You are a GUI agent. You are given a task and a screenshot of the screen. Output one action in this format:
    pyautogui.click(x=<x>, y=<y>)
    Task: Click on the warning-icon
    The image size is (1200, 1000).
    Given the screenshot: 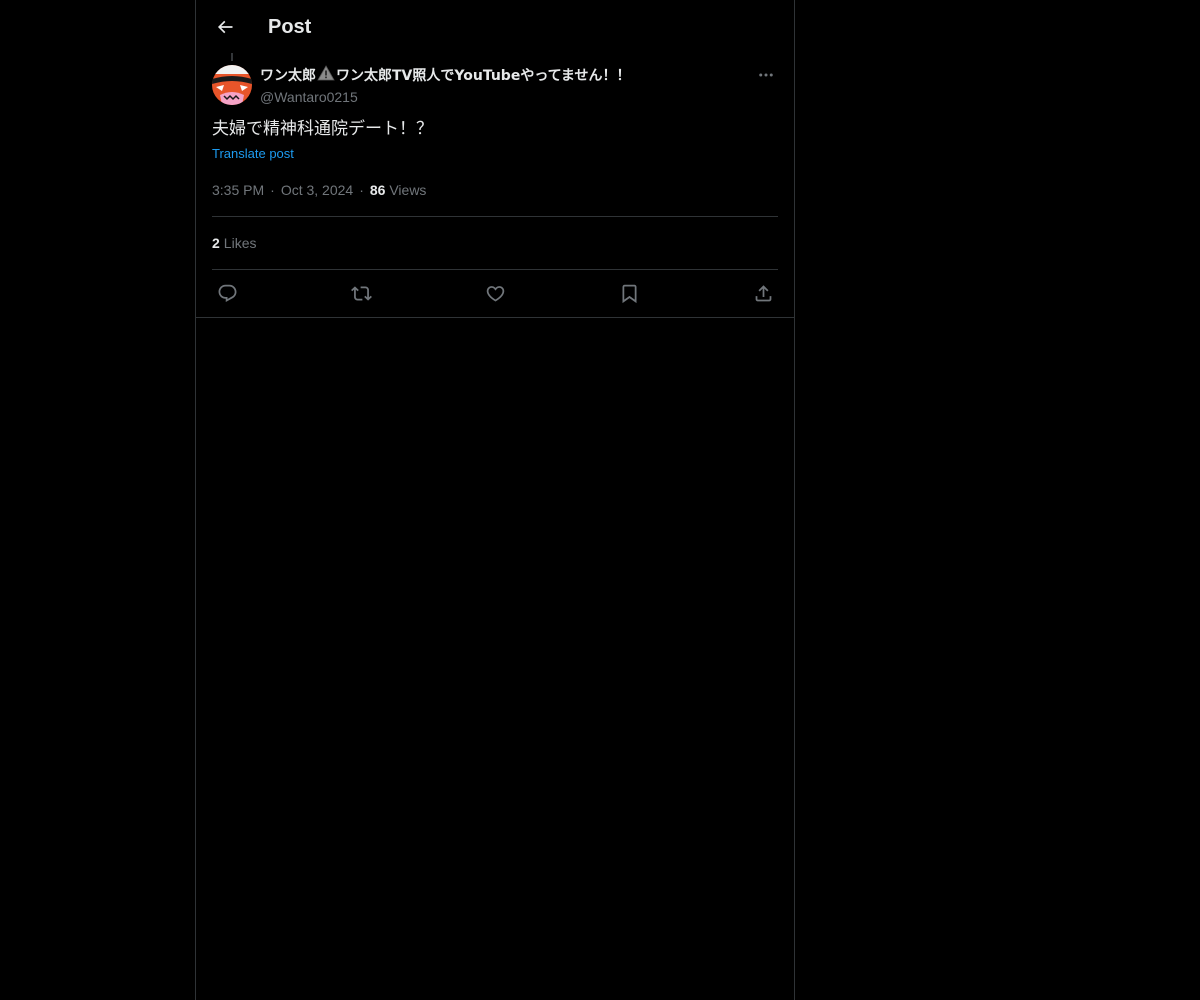 What is the action you would take?
    pyautogui.click(x=326, y=76)
    